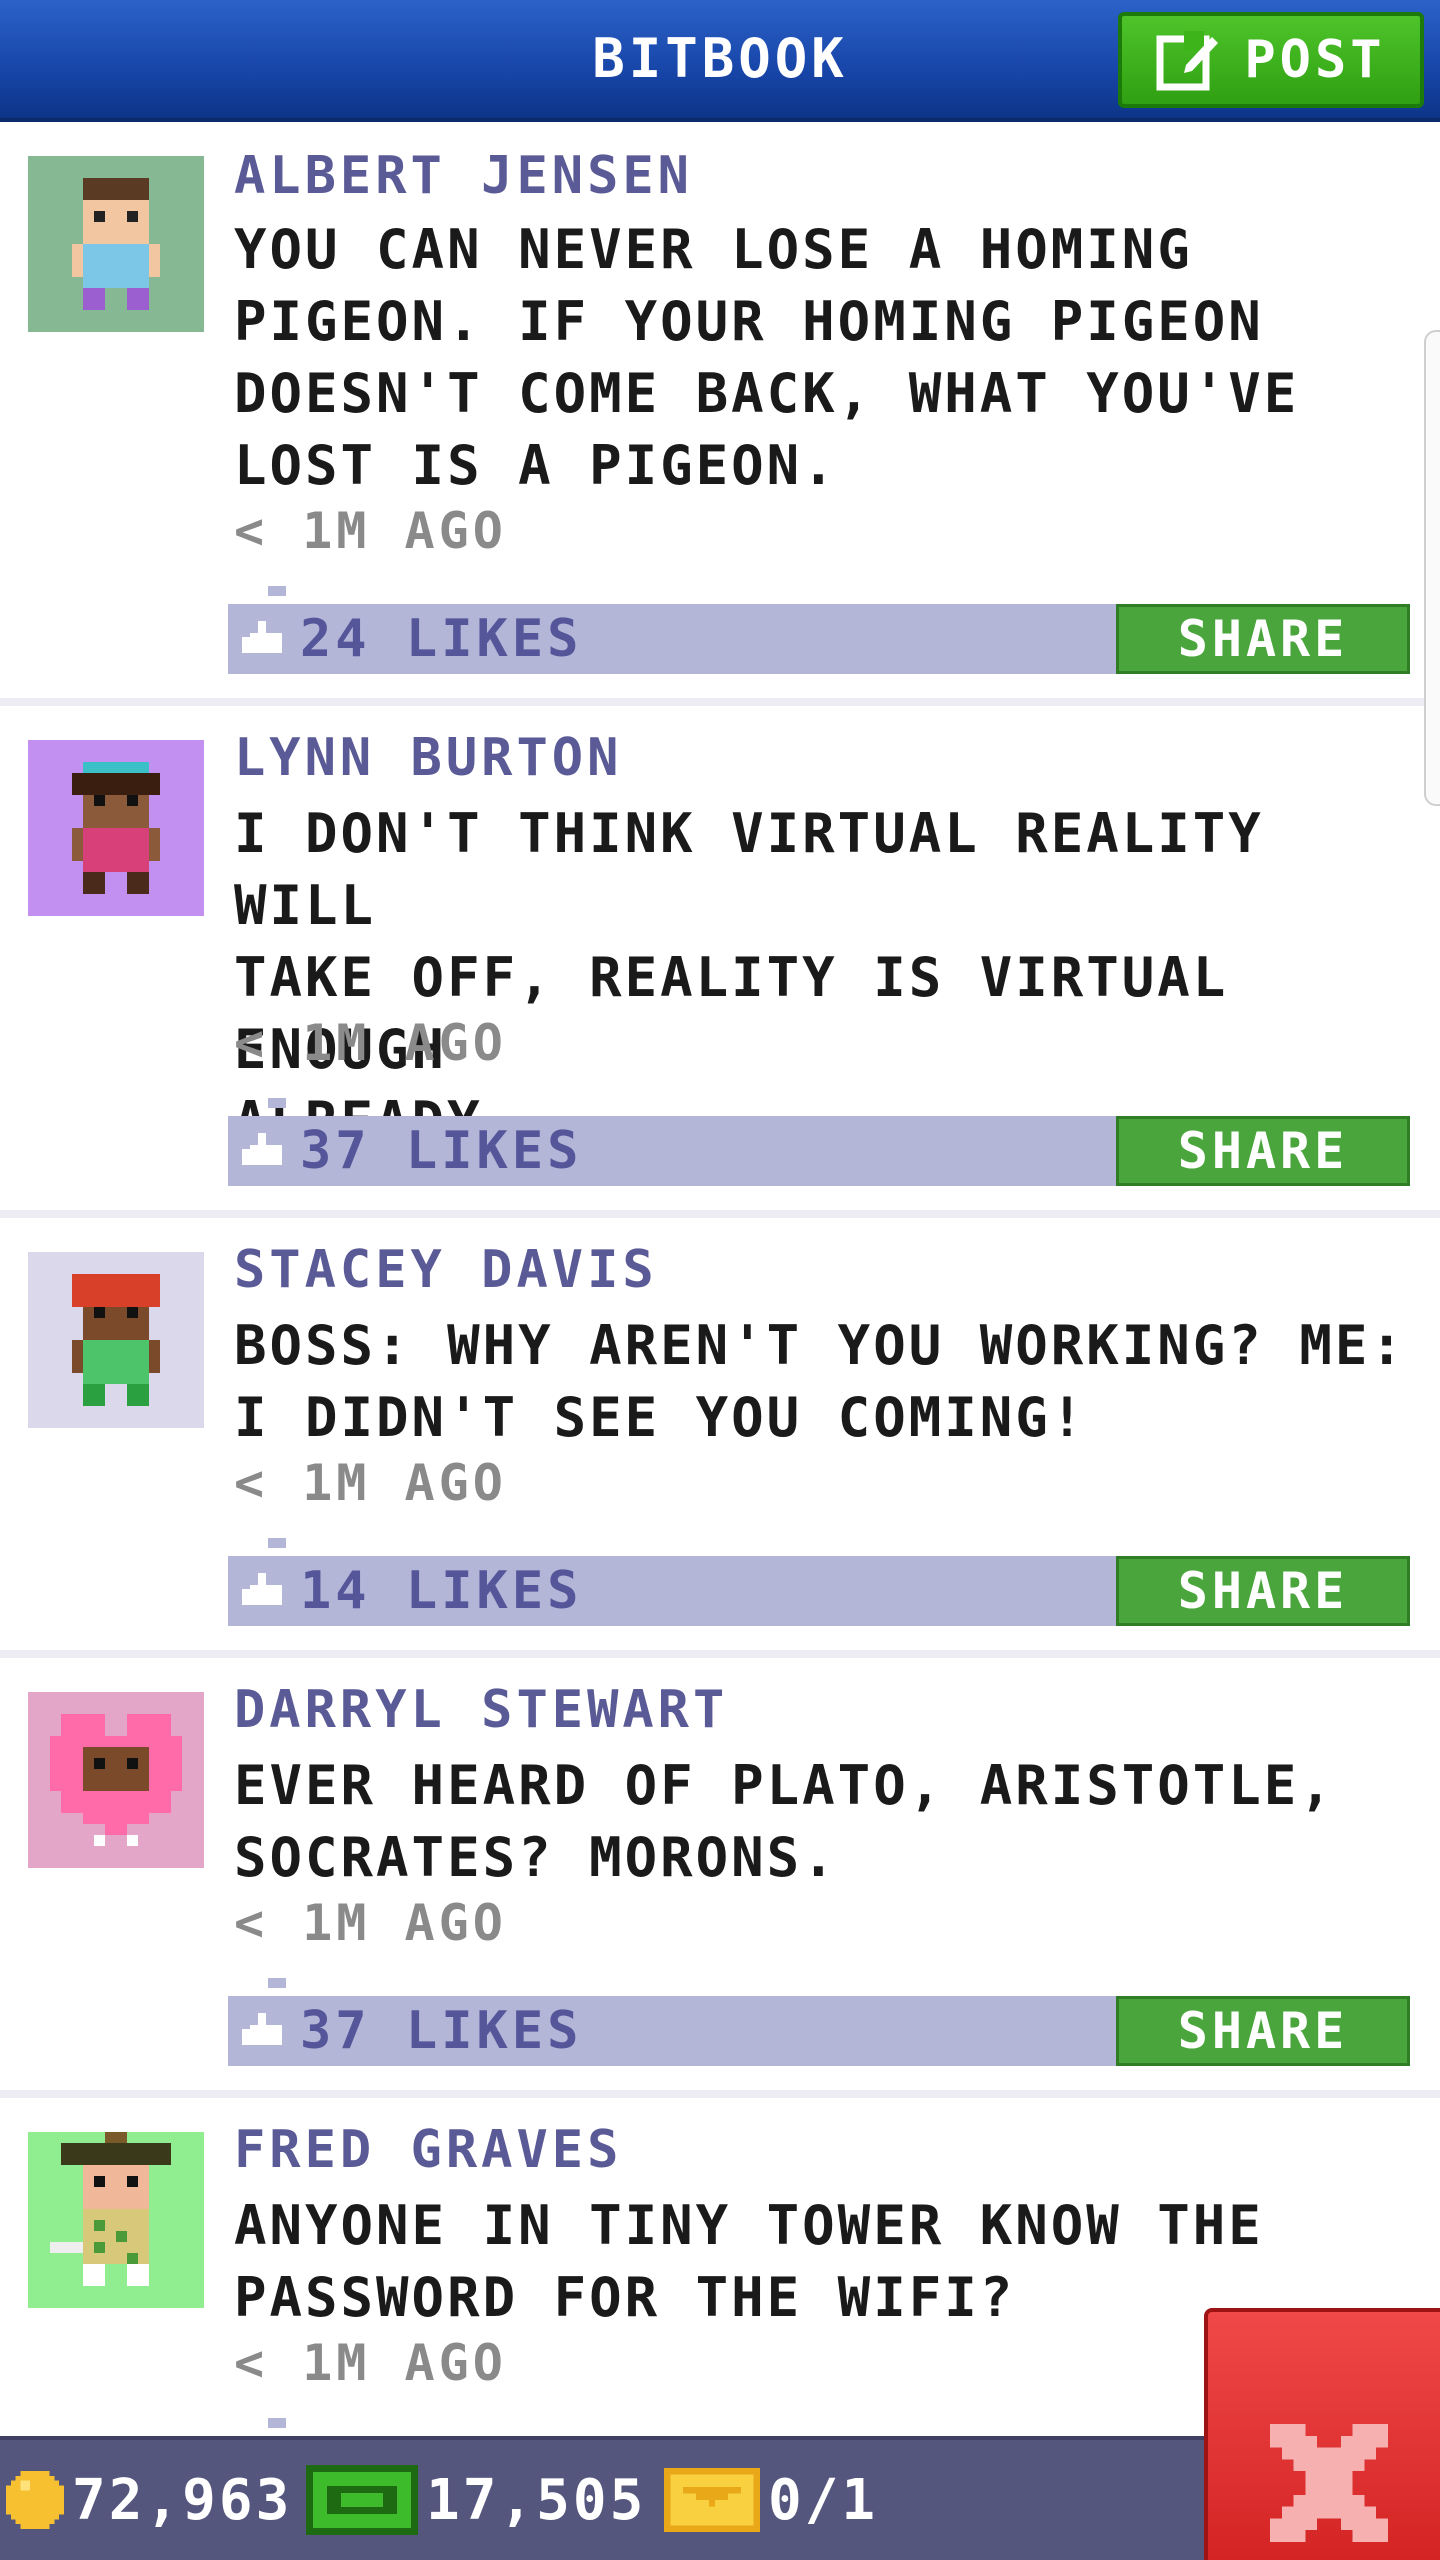 The image size is (1440, 2560). I want to click on tickets-stat: 0/1, so click(771, 2500).